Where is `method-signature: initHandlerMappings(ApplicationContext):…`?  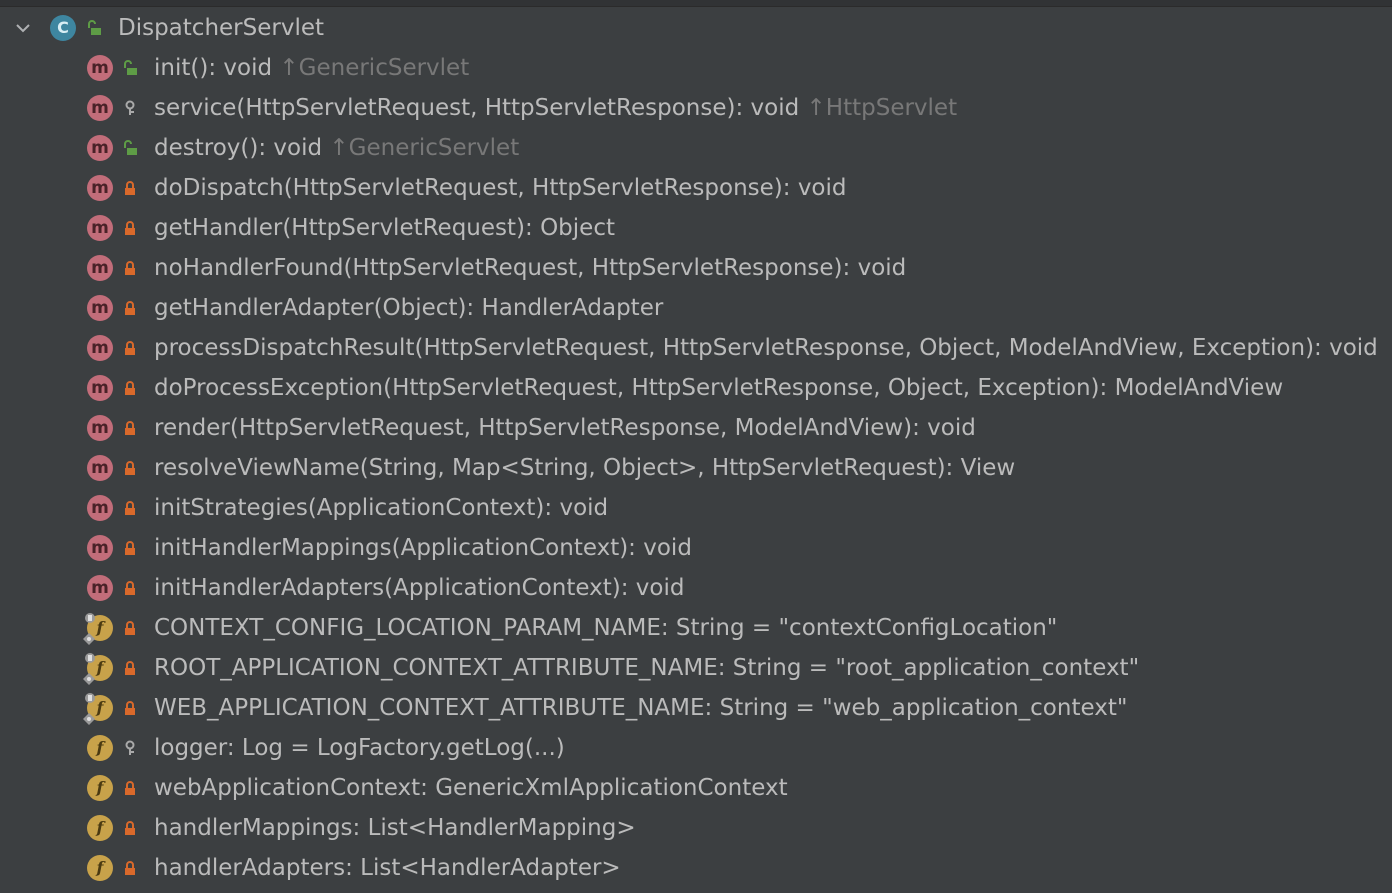
method-signature: initHandlerMappings(ApplicationContext):… is located at coordinates (423, 548).